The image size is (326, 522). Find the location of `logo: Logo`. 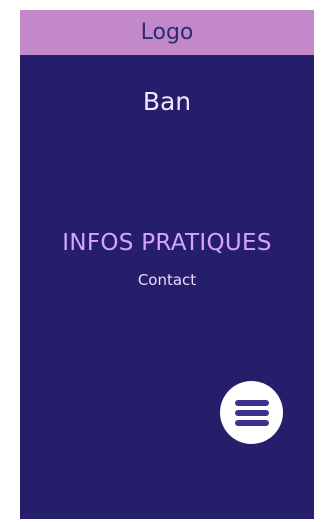

logo: Logo is located at coordinates (167, 32).